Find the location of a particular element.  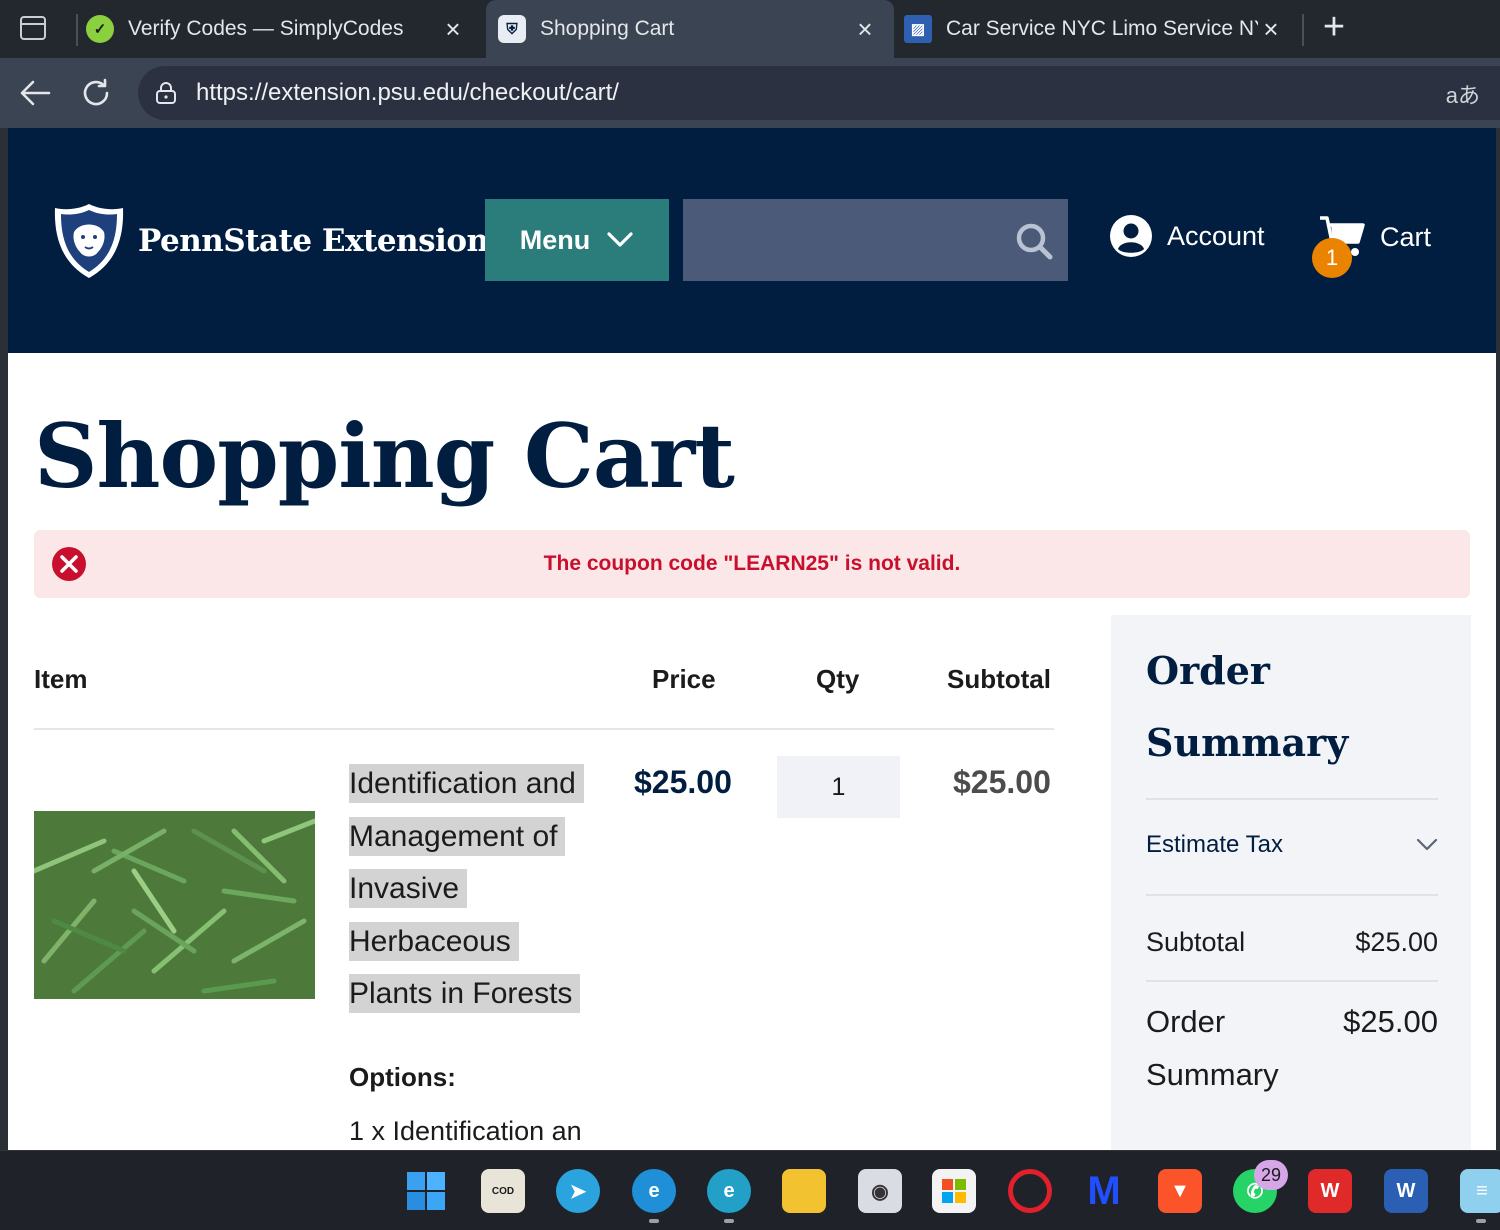

summary-subtotal-row: Subtotal $25.00 is located at coordinates (1292, 942).